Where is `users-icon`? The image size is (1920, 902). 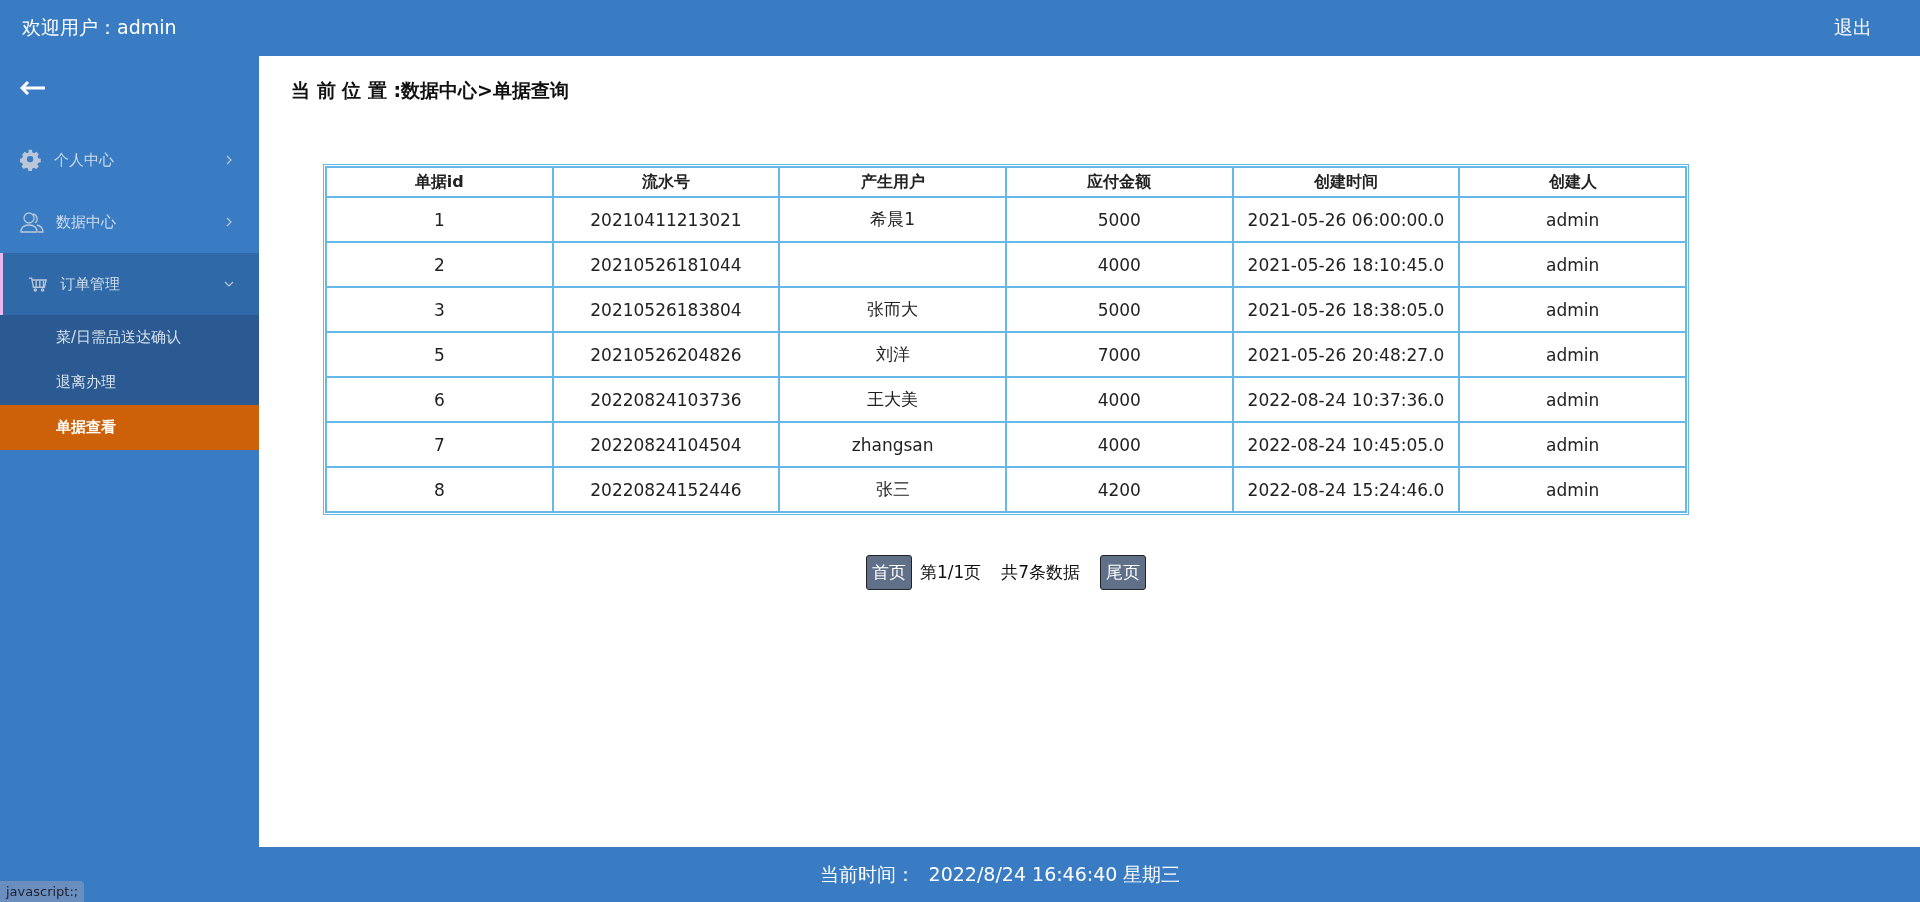
users-icon is located at coordinates (32, 222).